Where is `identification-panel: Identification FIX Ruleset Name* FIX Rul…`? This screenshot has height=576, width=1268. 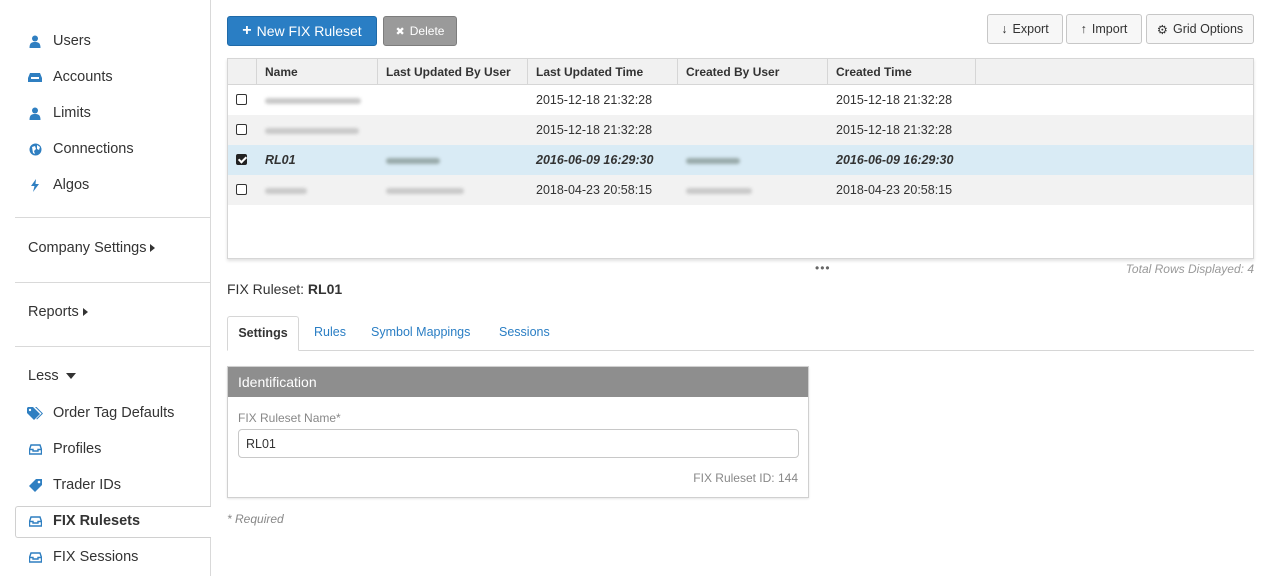
identification-panel: Identification FIX Ruleset Name* FIX Rul… is located at coordinates (518, 432).